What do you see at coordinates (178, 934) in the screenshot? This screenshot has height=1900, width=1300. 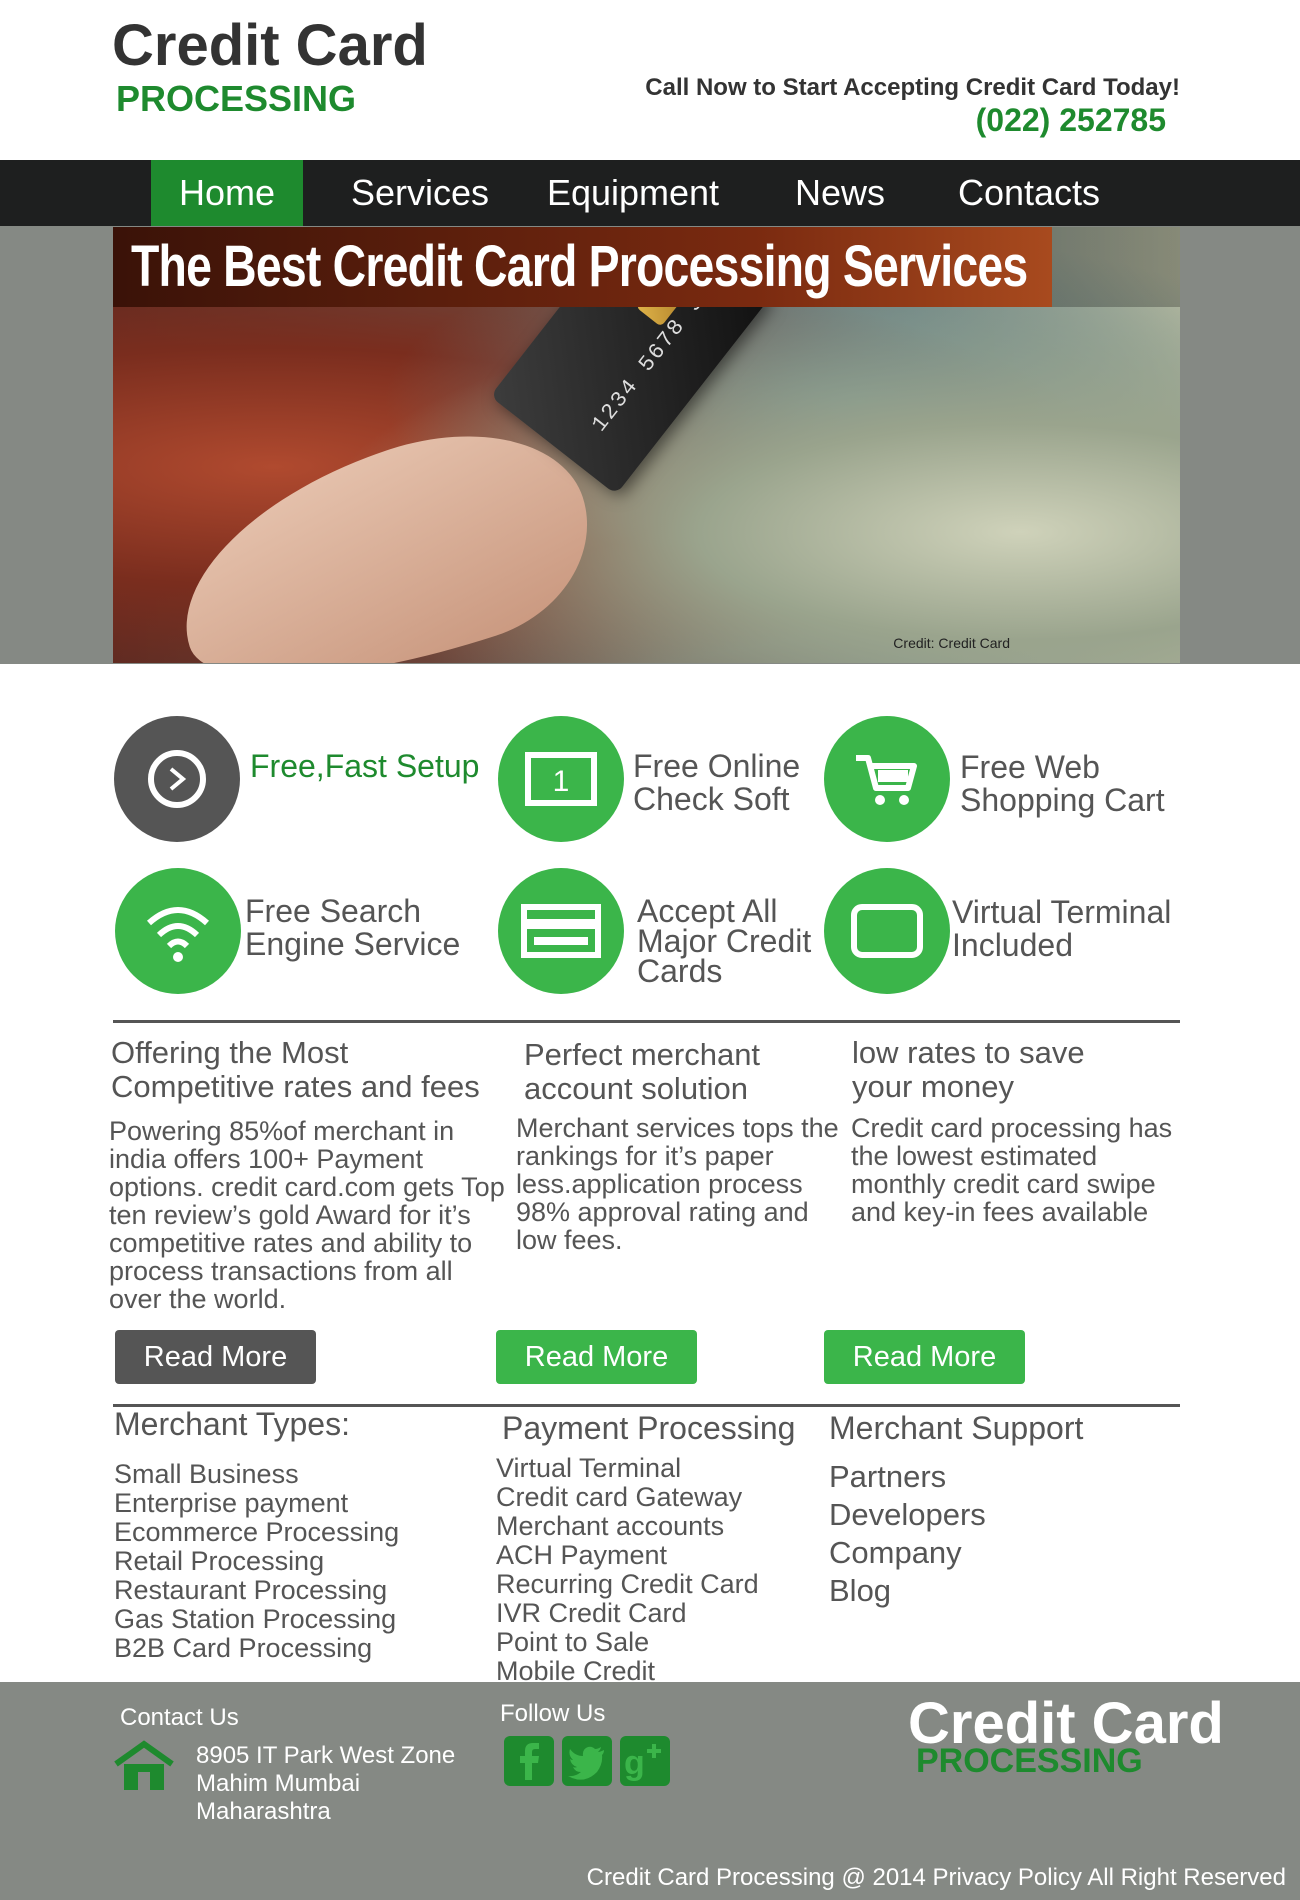 I see `wifi-icon` at bounding box center [178, 934].